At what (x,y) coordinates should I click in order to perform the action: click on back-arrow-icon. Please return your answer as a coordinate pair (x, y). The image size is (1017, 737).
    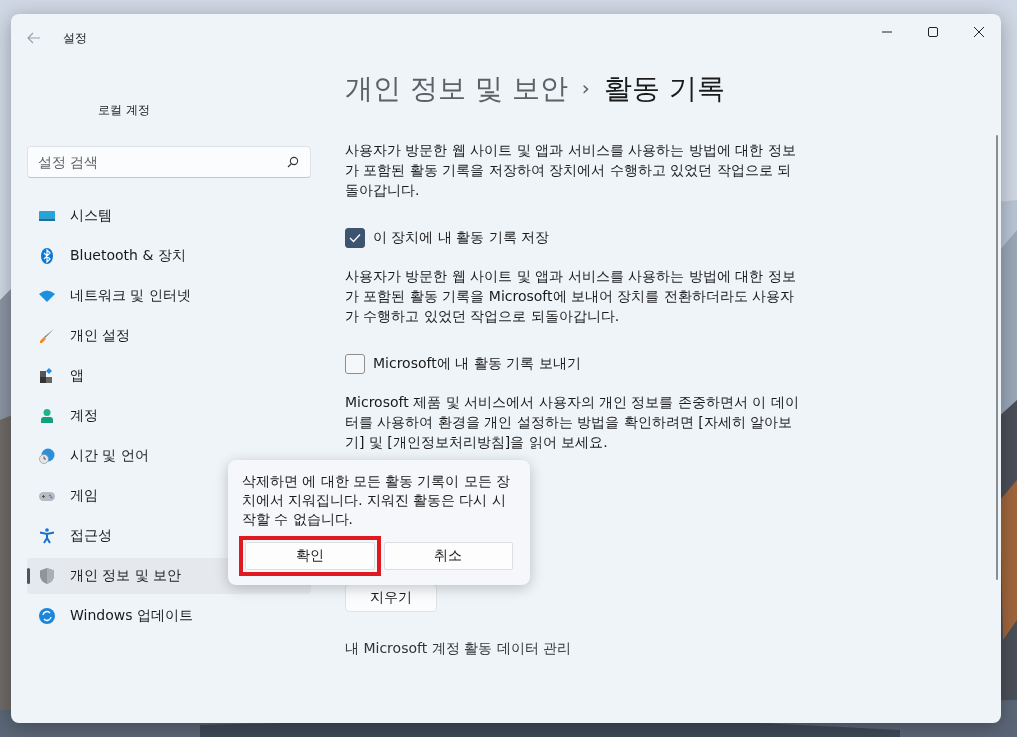
    Looking at the image, I should click on (34, 38).